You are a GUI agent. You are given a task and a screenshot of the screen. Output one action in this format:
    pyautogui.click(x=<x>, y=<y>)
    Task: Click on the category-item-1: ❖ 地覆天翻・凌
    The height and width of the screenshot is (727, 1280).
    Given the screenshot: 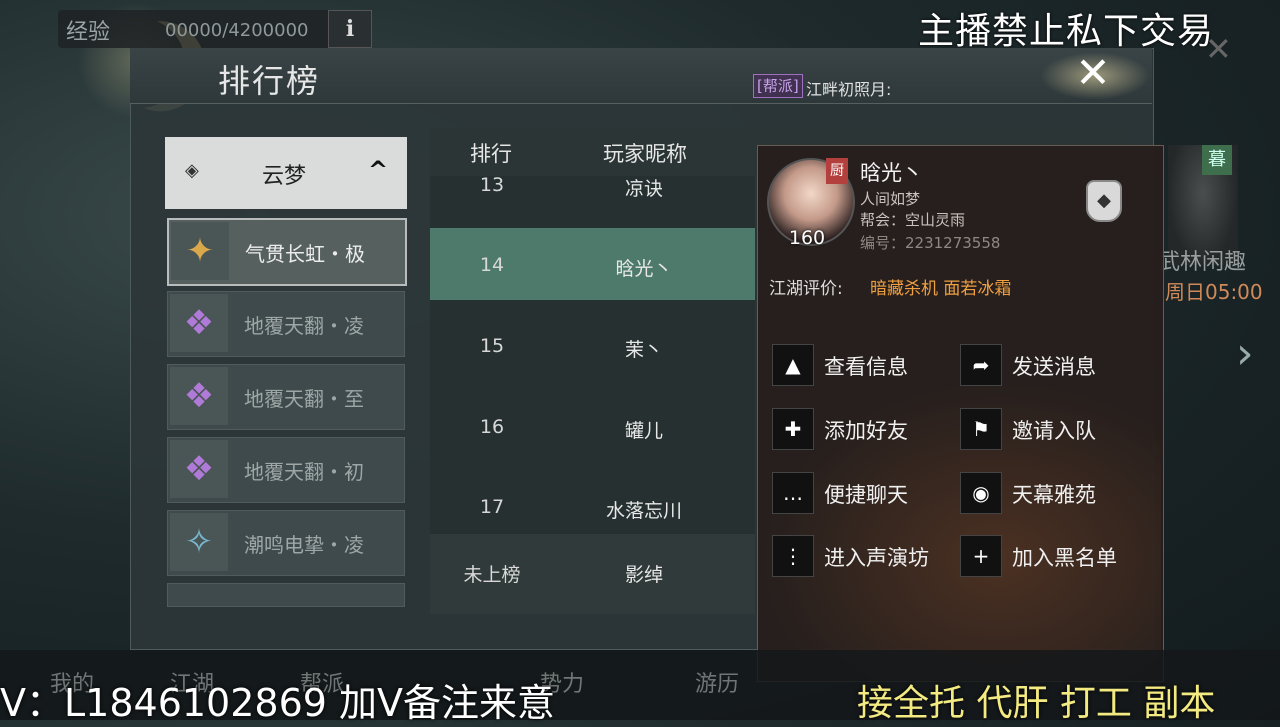 What is the action you would take?
    pyautogui.click(x=286, y=324)
    